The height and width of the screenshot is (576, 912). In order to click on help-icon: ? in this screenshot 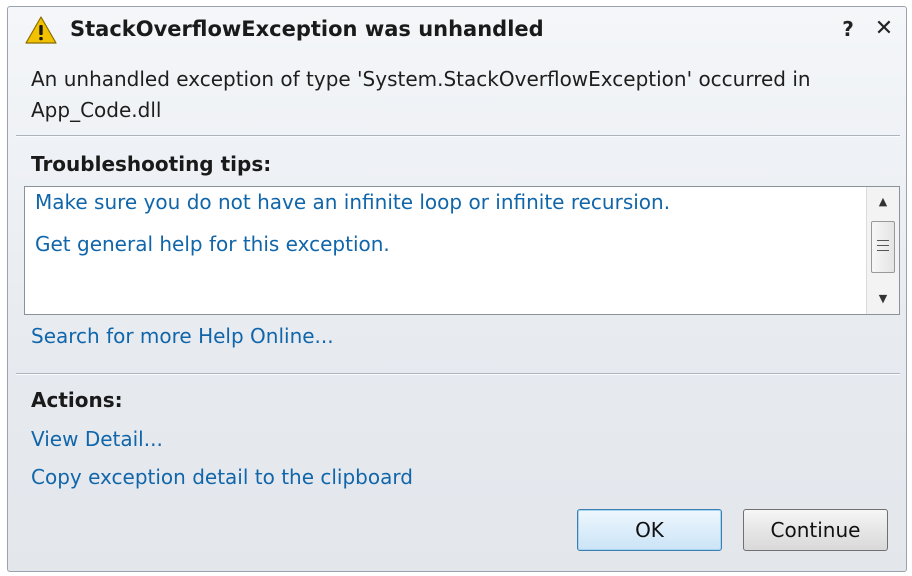, I will do `click(848, 29)`.